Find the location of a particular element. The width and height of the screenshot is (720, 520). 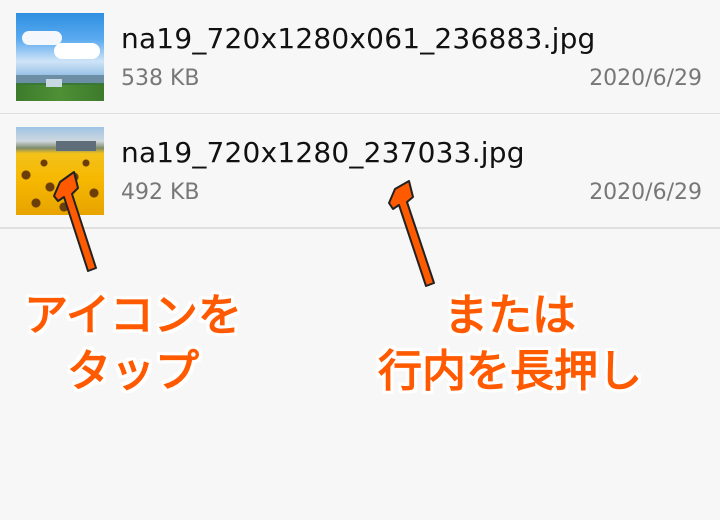

instruction-callout: アイコンを タップ is located at coordinates (133, 344).